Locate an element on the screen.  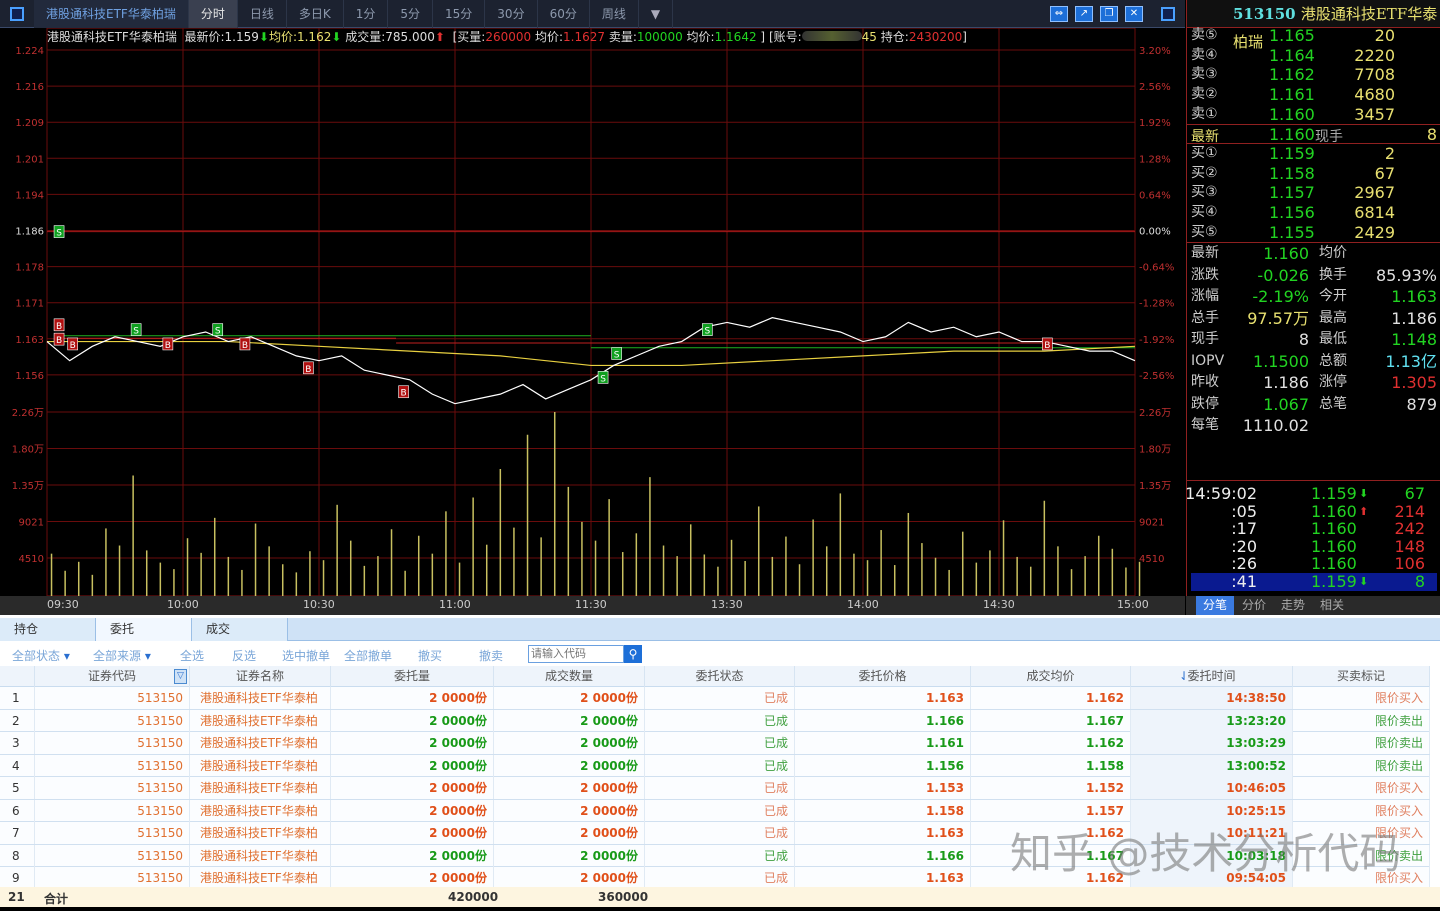
panel-toggle-icon is located at coordinates (17, 13).